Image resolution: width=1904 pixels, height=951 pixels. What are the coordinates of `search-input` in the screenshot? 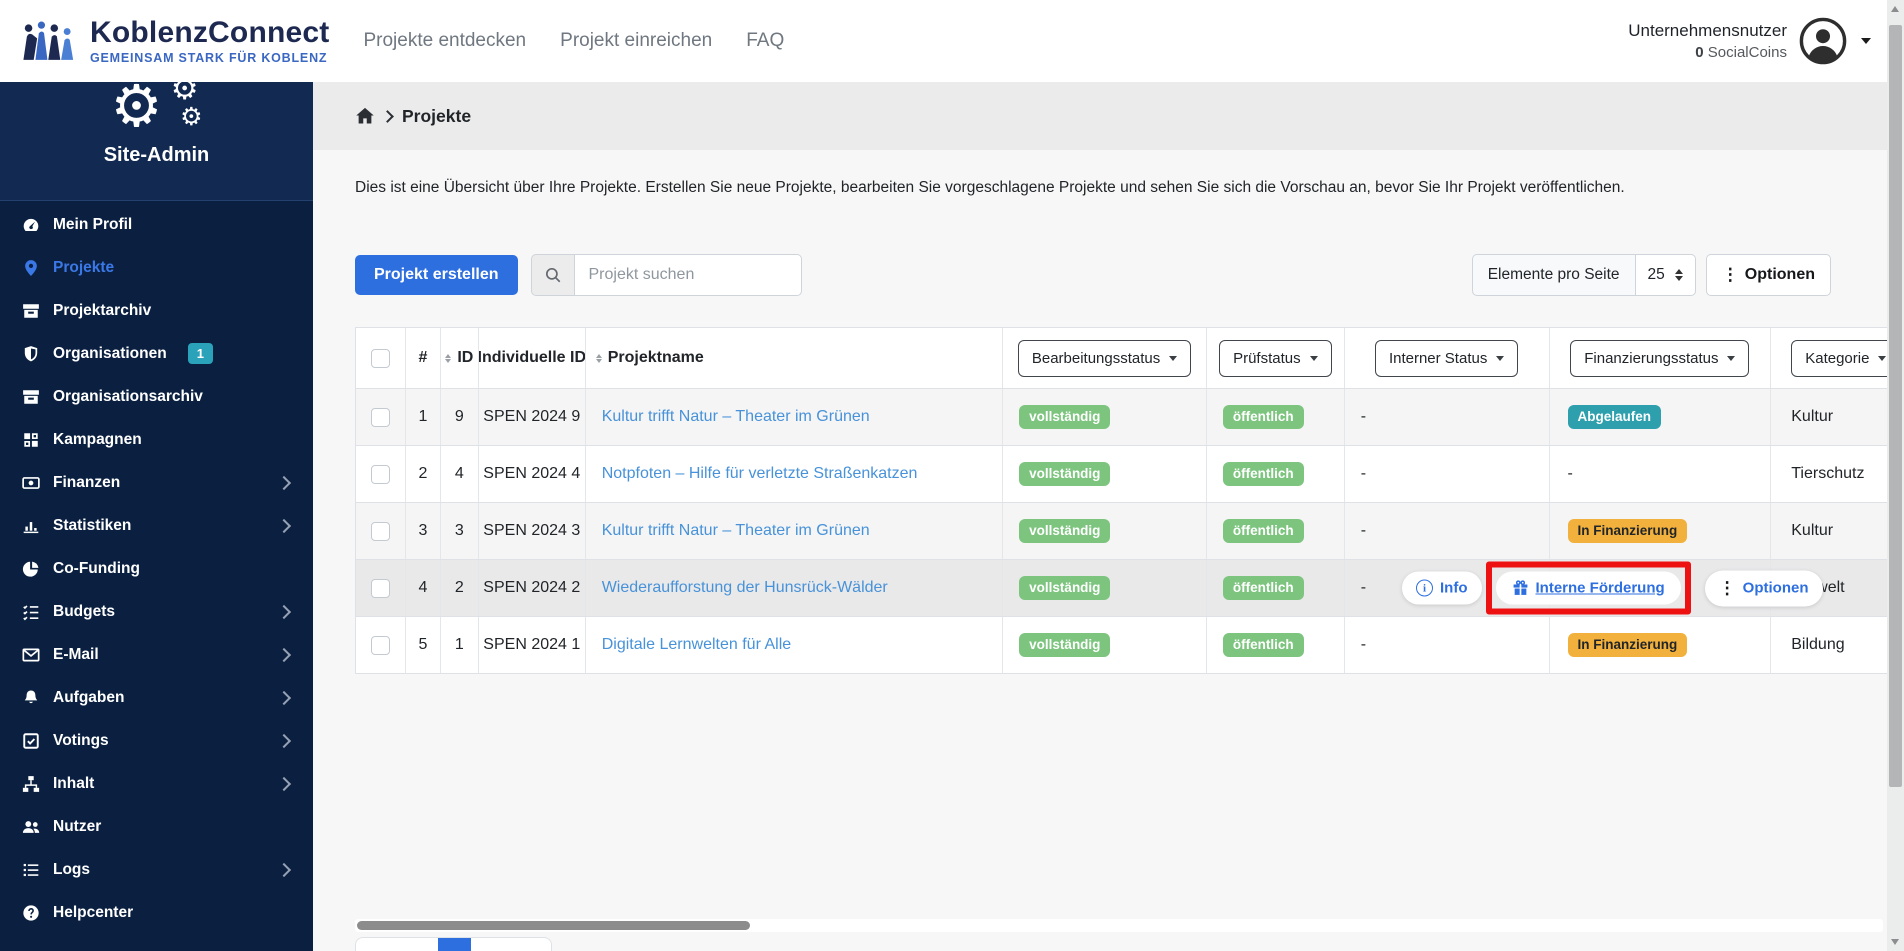 It's located at (687, 275).